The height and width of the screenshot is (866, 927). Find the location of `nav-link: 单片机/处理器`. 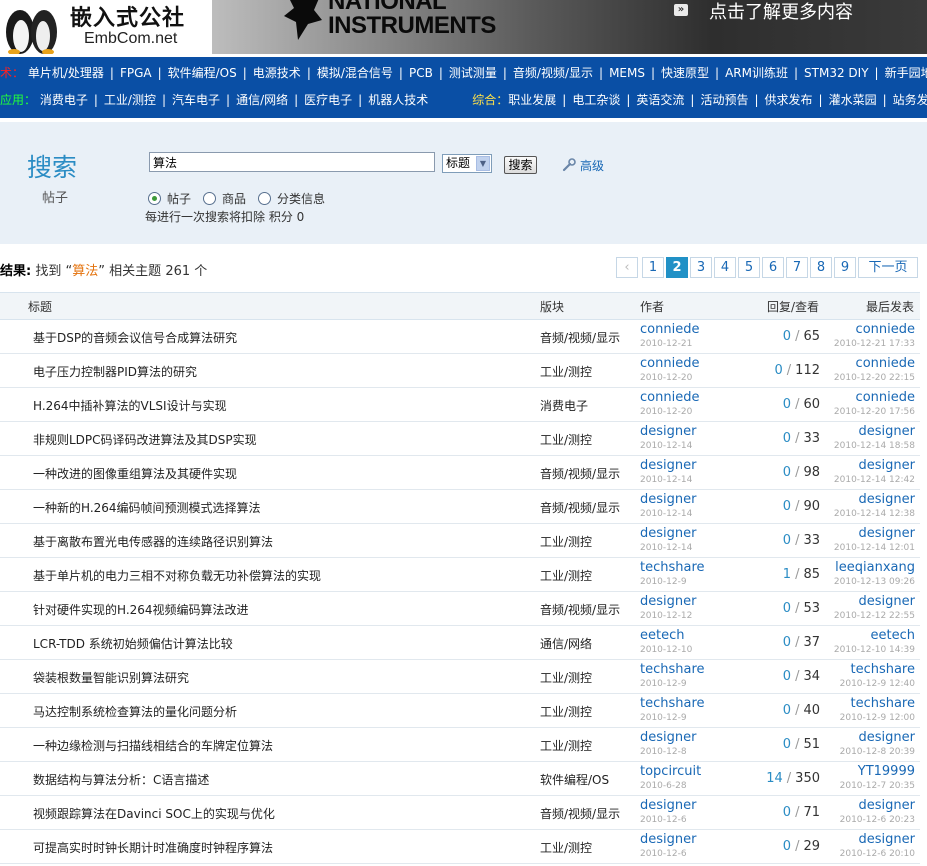

nav-link: 单片机/处理器 is located at coordinates (66, 73).